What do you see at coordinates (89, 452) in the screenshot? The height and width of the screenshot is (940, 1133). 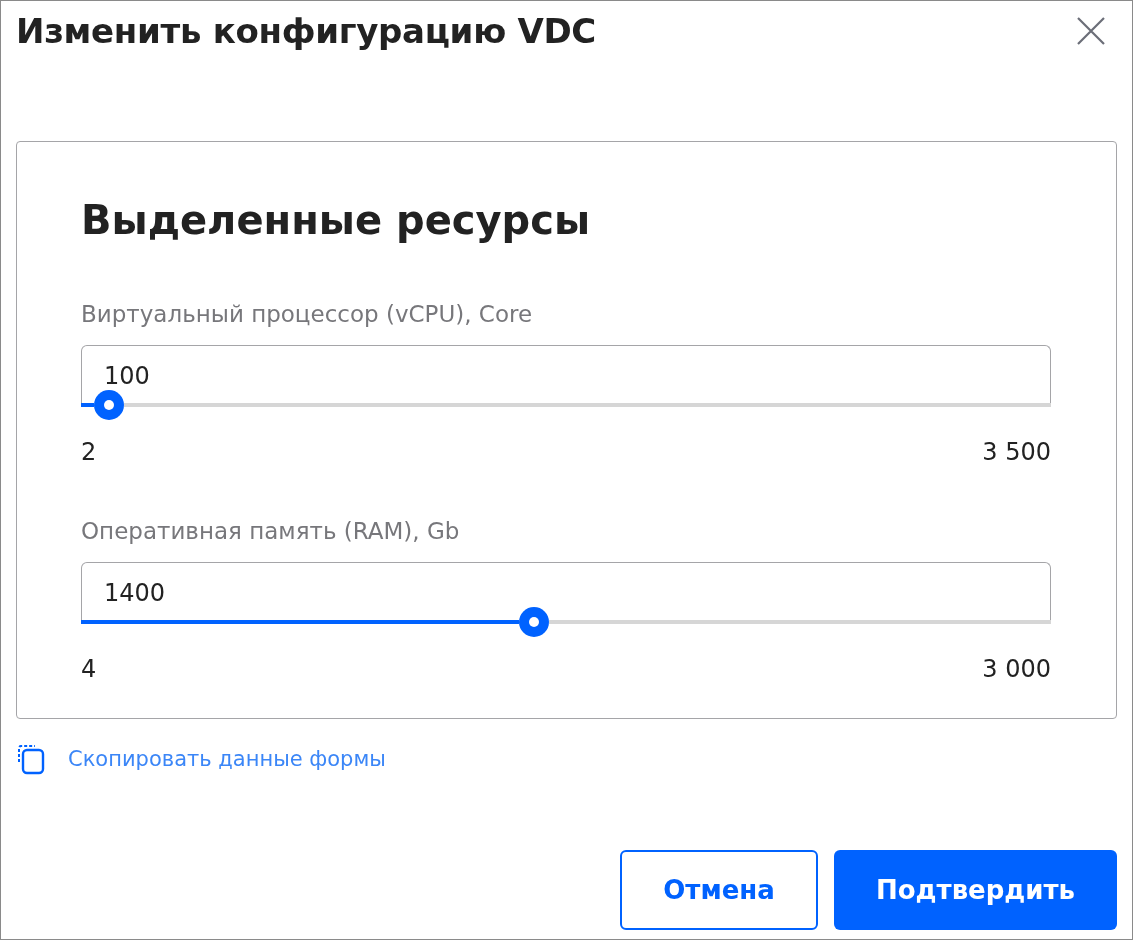 I see `min-value: 2` at bounding box center [89, 452].